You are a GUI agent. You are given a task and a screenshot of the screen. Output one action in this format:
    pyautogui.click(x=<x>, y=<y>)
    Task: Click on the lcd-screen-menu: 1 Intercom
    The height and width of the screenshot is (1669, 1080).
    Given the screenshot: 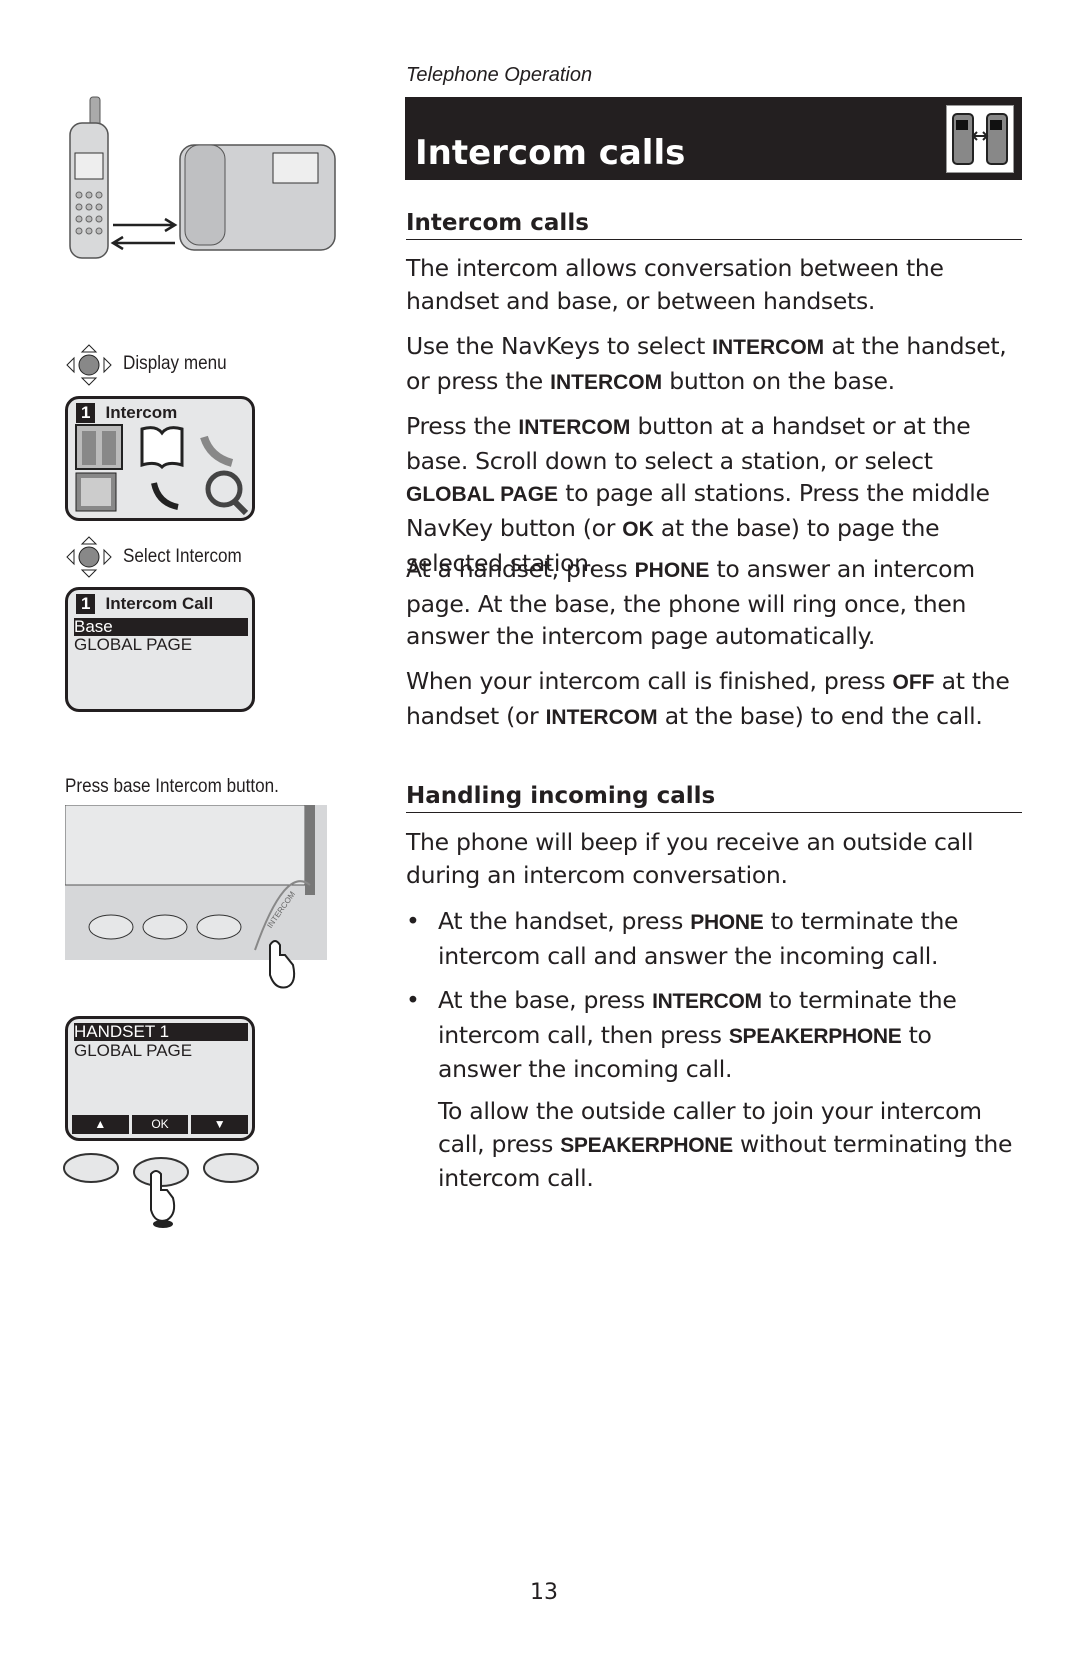 What is the action you would take?
    pyautogui.click(x=160, y=458)
    